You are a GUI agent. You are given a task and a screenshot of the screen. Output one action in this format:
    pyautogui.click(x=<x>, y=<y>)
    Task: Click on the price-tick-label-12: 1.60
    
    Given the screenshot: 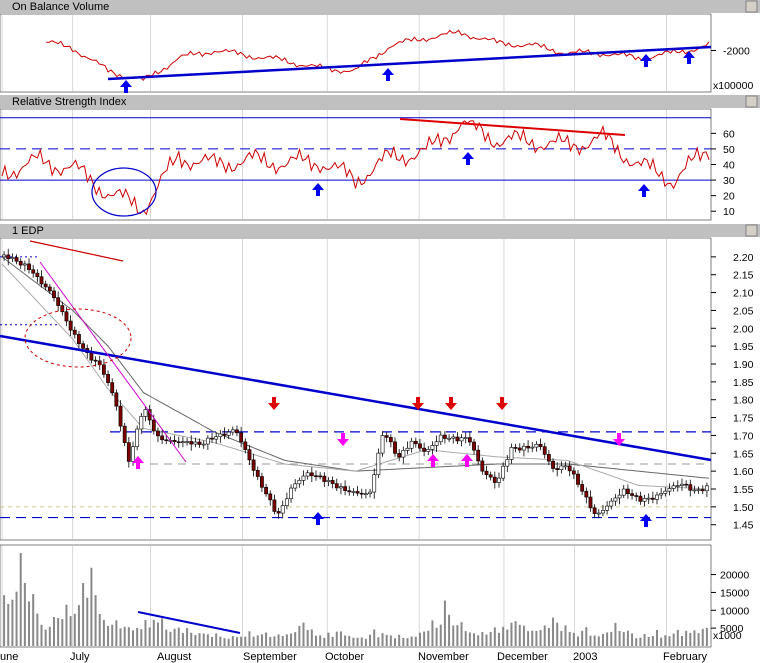 What is the action you would take?
    pyautogui.click(x=743, y=472)
    